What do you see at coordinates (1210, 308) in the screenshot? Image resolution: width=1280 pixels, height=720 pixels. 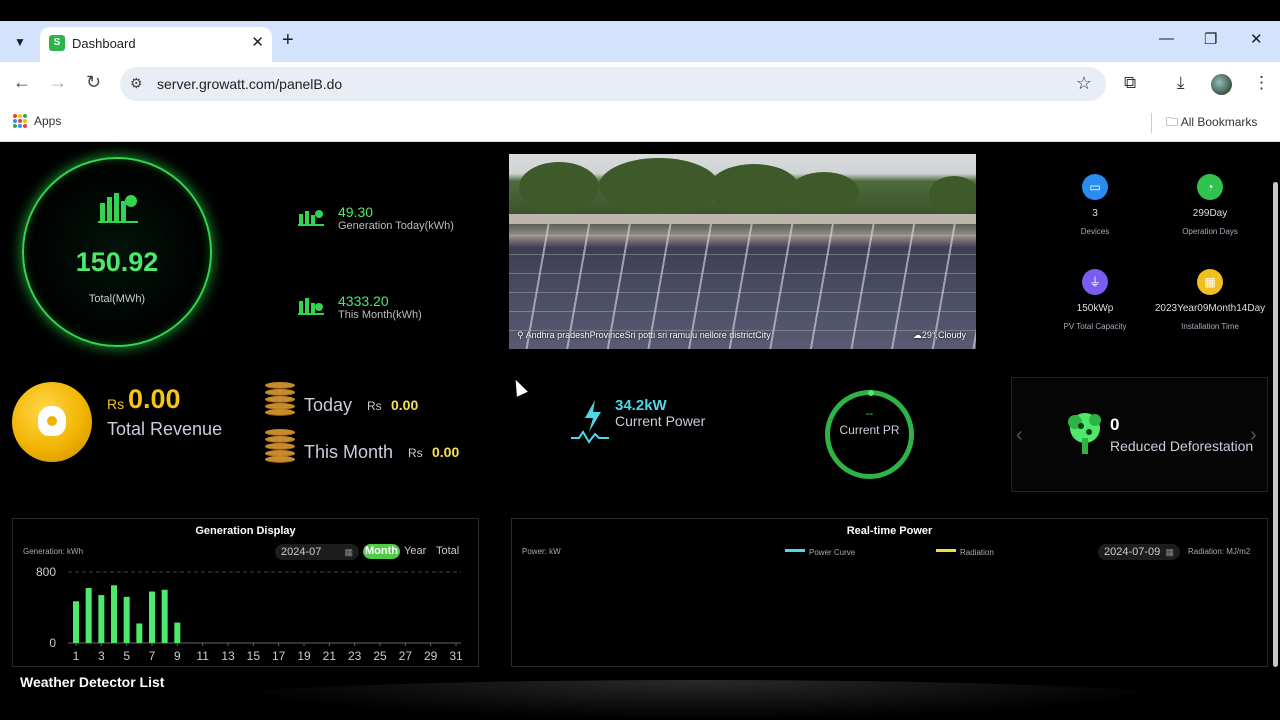 I see `installation-value: 2023Year09Month14Day` at bounding box center [1210, 308].